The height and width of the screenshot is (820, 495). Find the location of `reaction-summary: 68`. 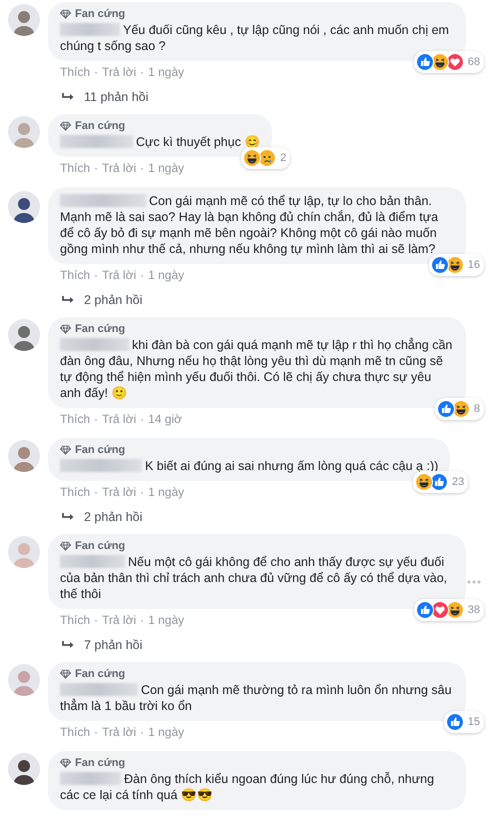

reaction-summary: 68 is located at coordinates (449, 62).